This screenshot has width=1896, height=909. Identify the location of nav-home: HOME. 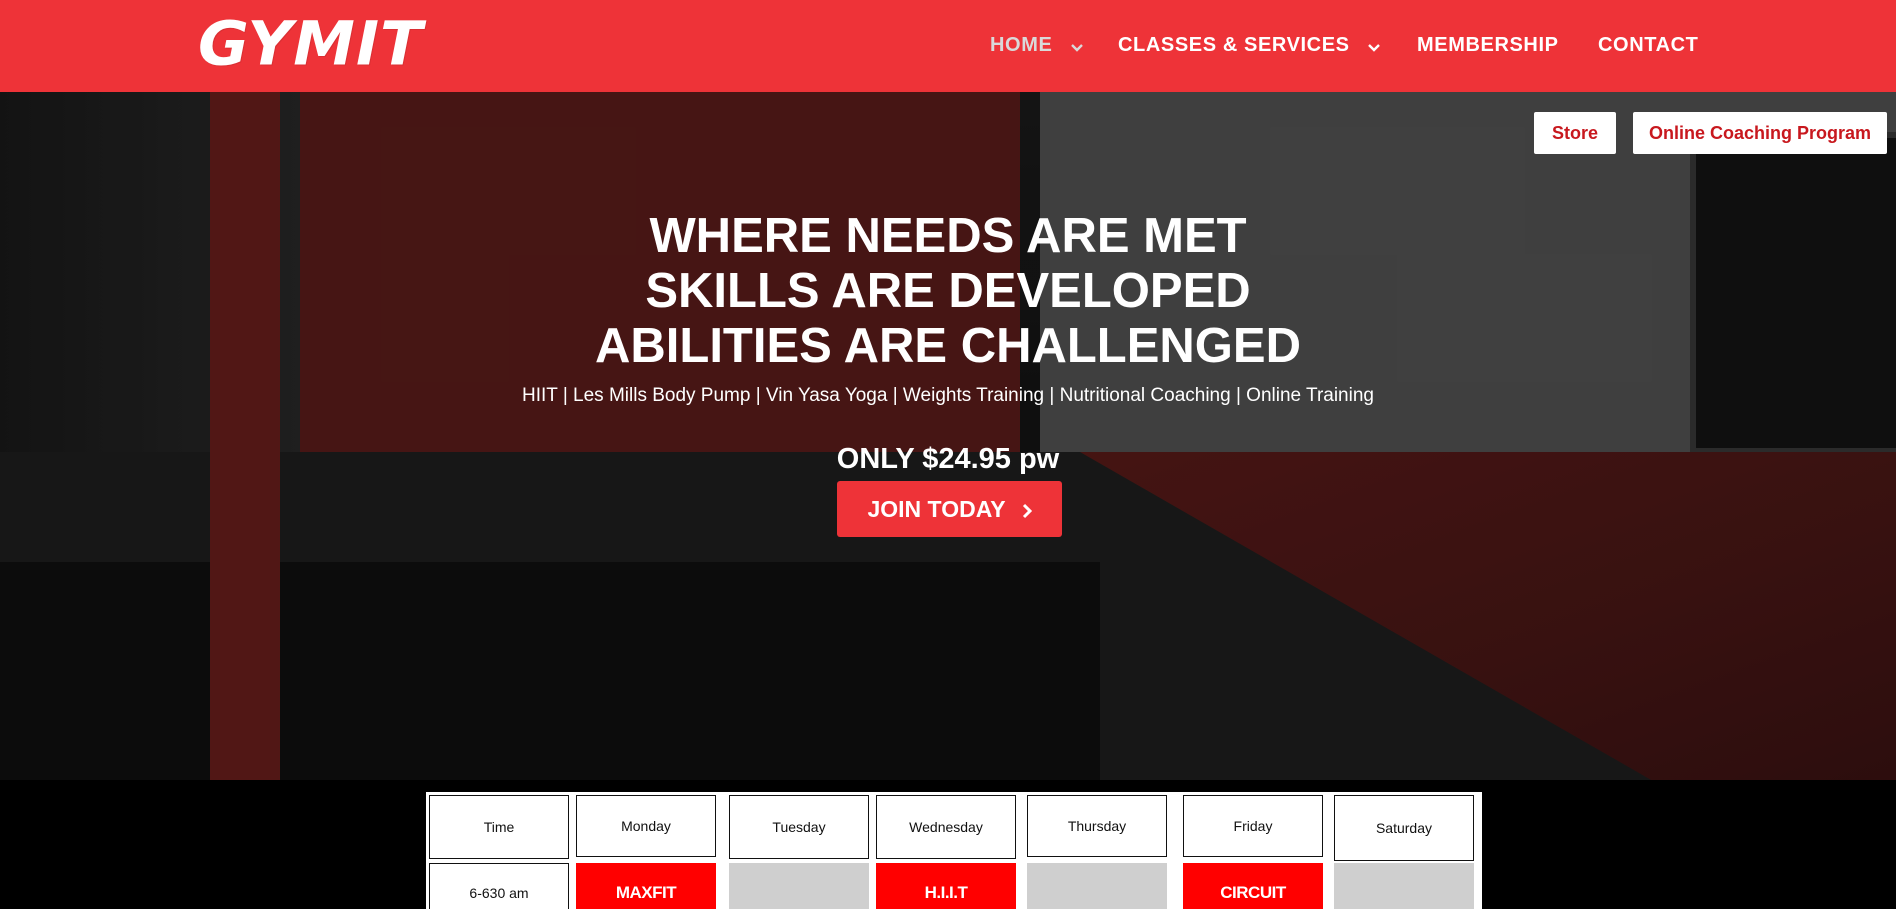
(1036, 45).